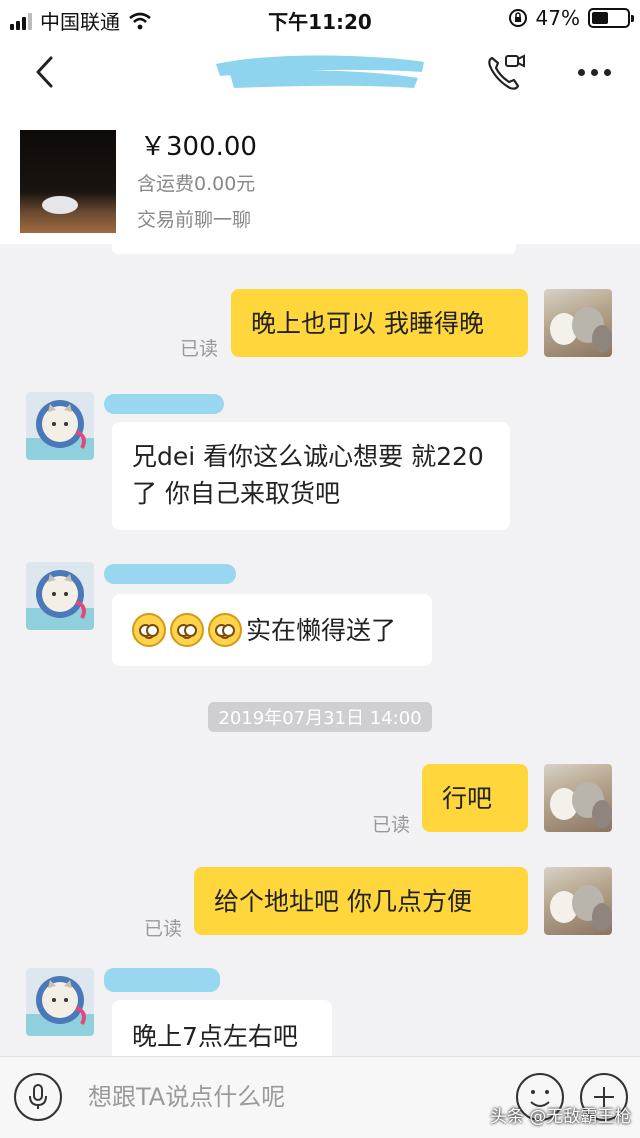  What do you see at coordinates (314, 249) in the screenshot?
I see `previous-message-bubble` at bounding box center [314, 249].